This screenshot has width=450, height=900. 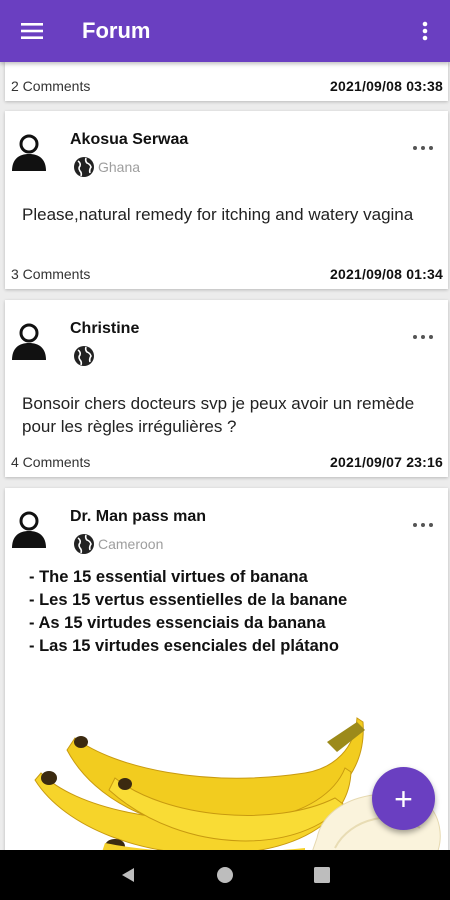 What do you see at coordinates (32, 31) in the screenshot?
I see `hamburger-menu-icon` at bounding box center [32, 31].